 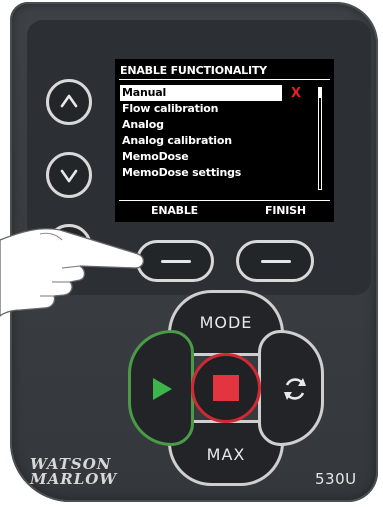 I want to click on stop-icon, so click(x=226, y=388).